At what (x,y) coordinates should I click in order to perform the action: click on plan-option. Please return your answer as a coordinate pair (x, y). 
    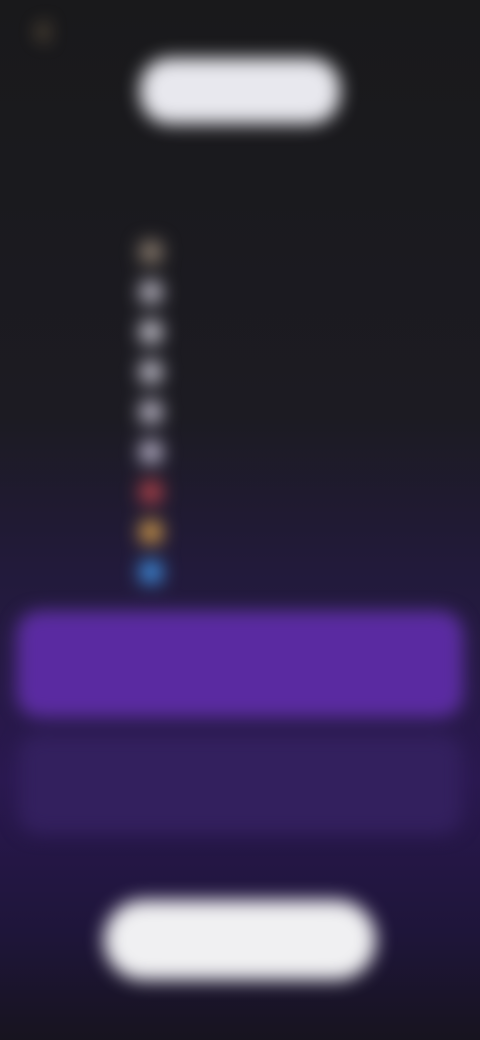
    Looking at the image, I should click on (240, 784).